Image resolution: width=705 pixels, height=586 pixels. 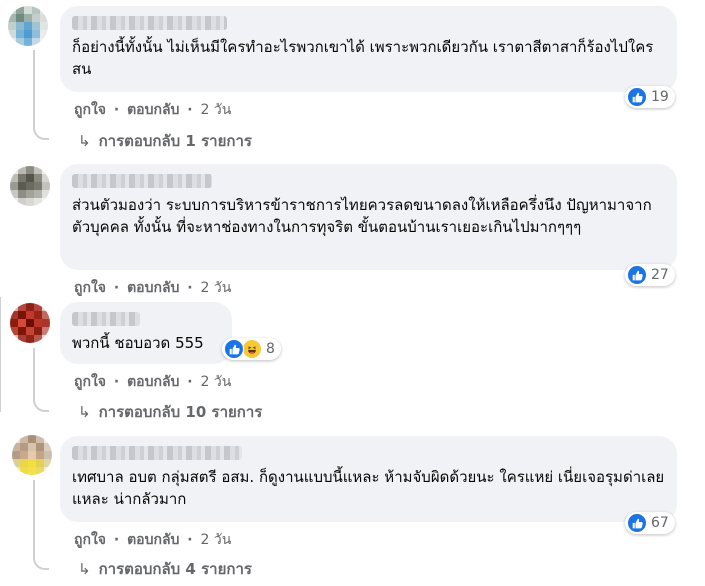 I want to click on view-replies-link: ↳ การตอบกลับ 4 รายการ, so click(x=165, y=569).